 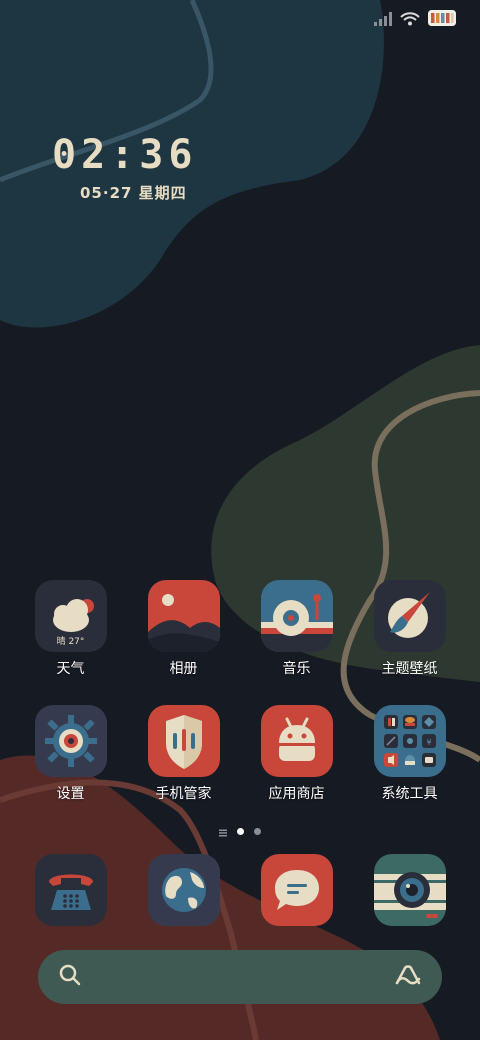 I want to click on app-grid-row-1: 晴 27° 天气 相册 音乐 主题壁纸, so click(x=240, y=629).